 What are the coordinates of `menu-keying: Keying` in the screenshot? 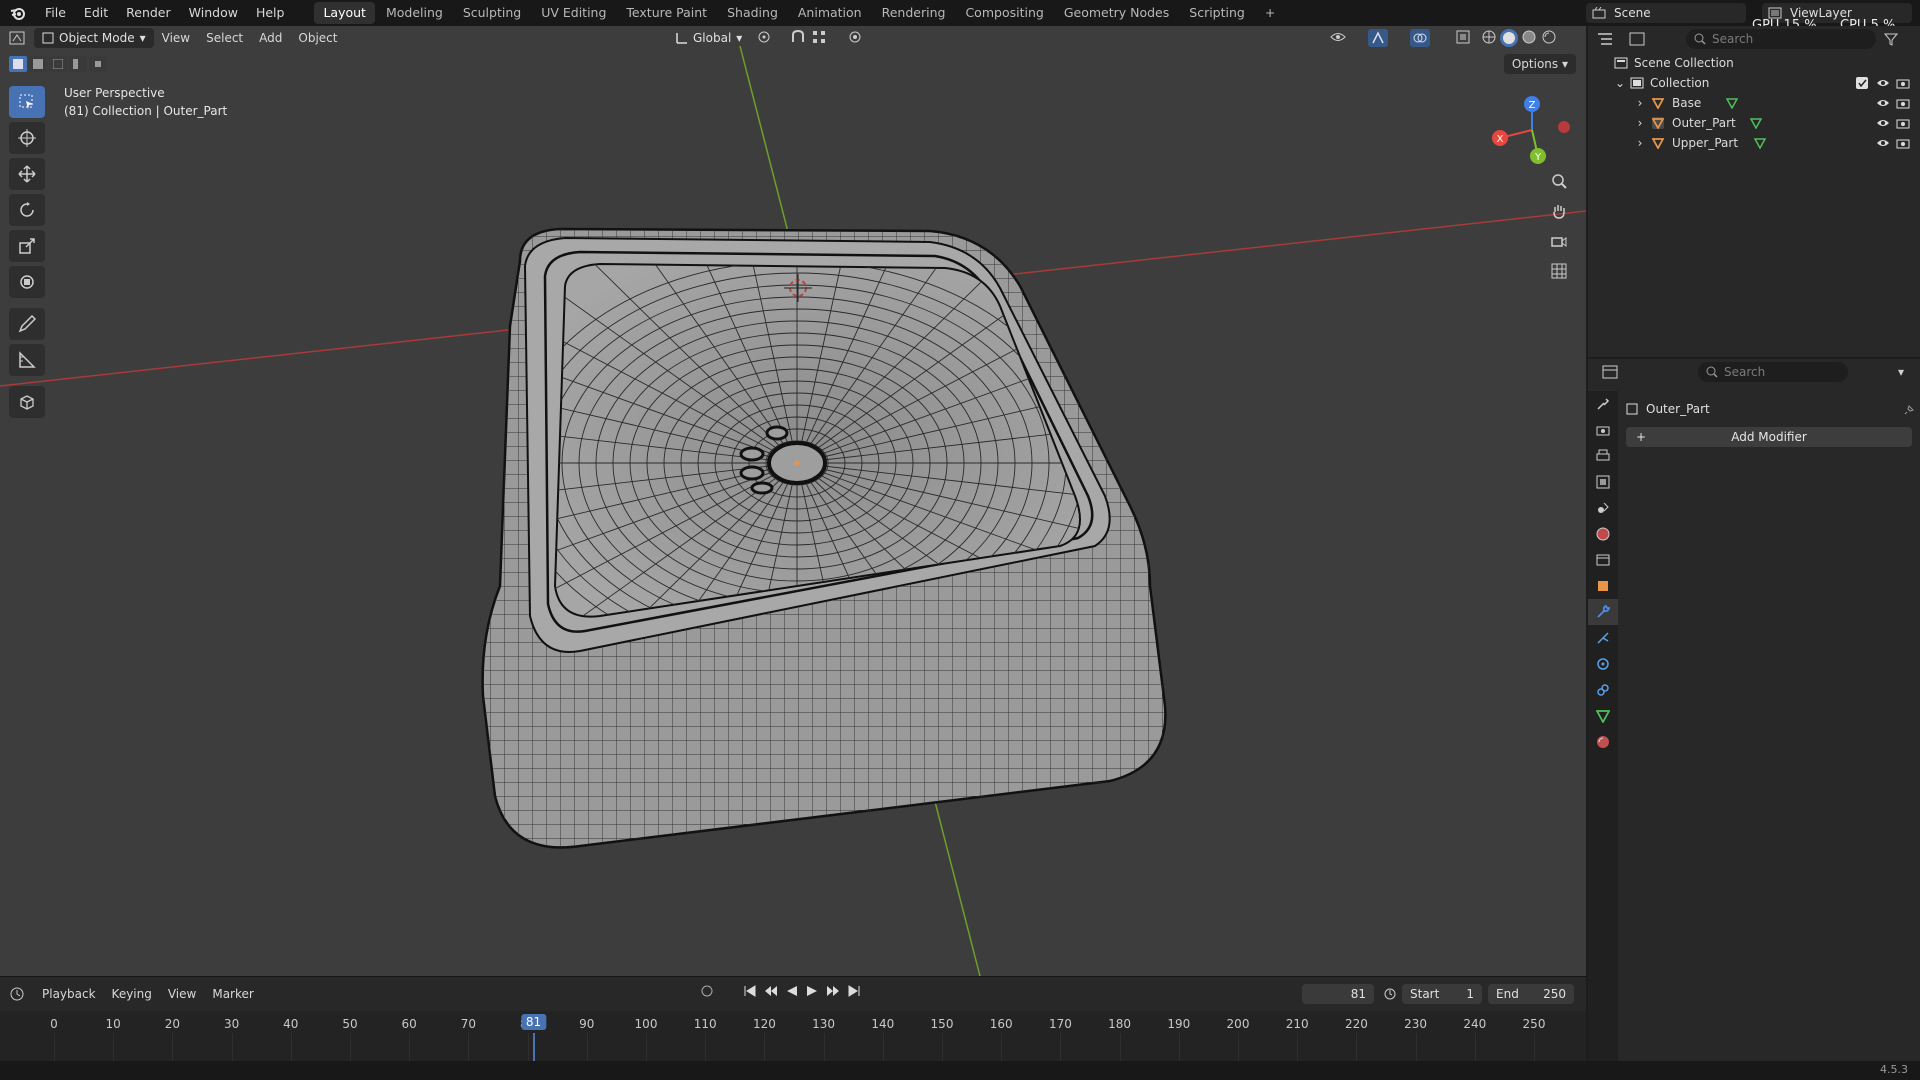 It's located at (132, 994).